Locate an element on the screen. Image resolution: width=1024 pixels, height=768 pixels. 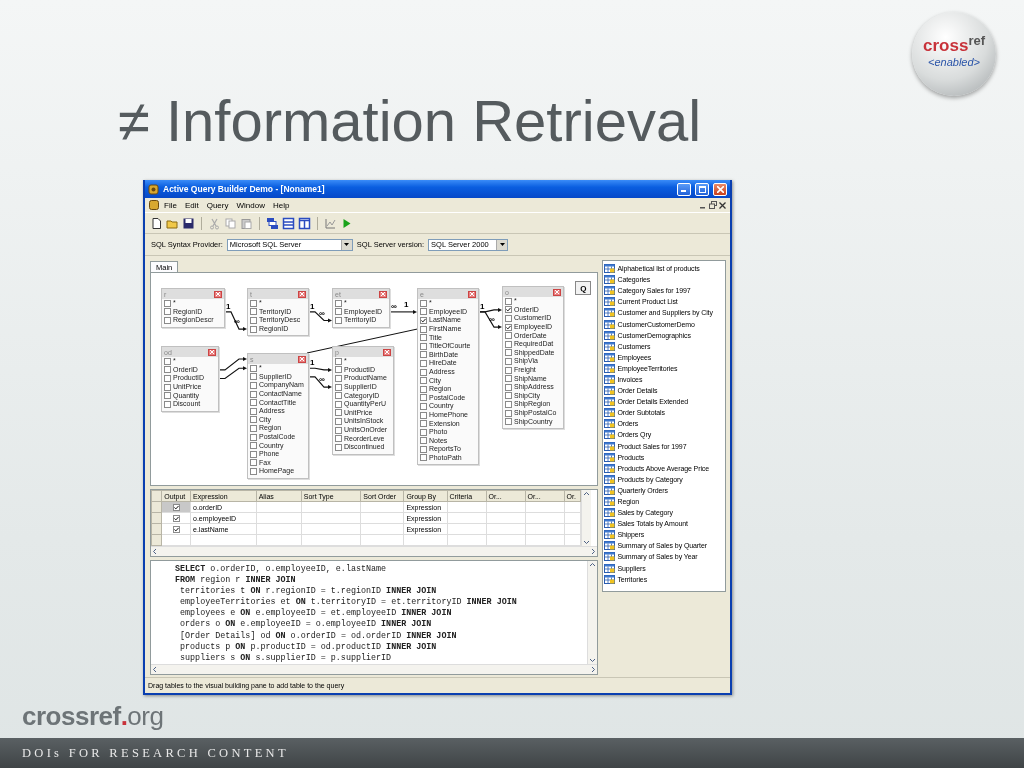
tile-horizontal-icon is located at coordinates (288, 223).